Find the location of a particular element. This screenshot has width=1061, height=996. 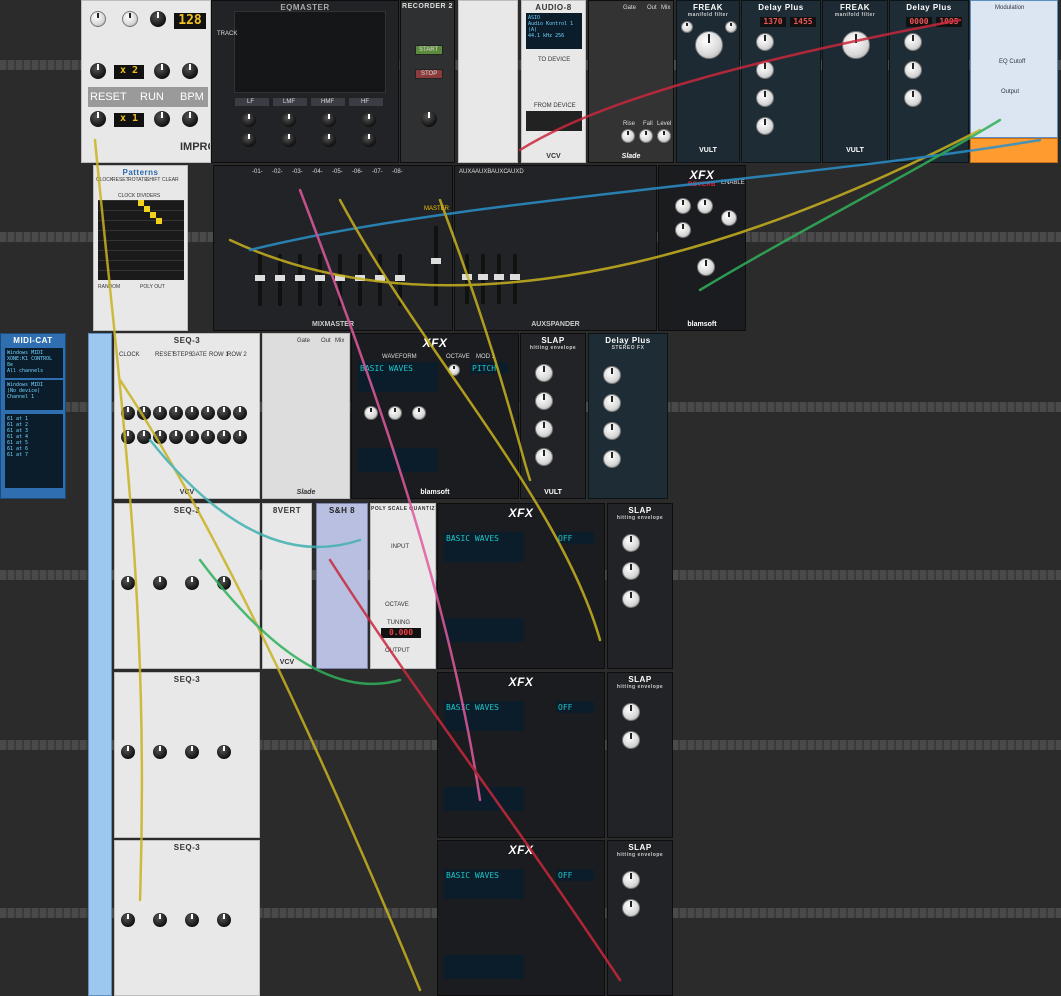

start-button: START is located at coordinates (429, 50).